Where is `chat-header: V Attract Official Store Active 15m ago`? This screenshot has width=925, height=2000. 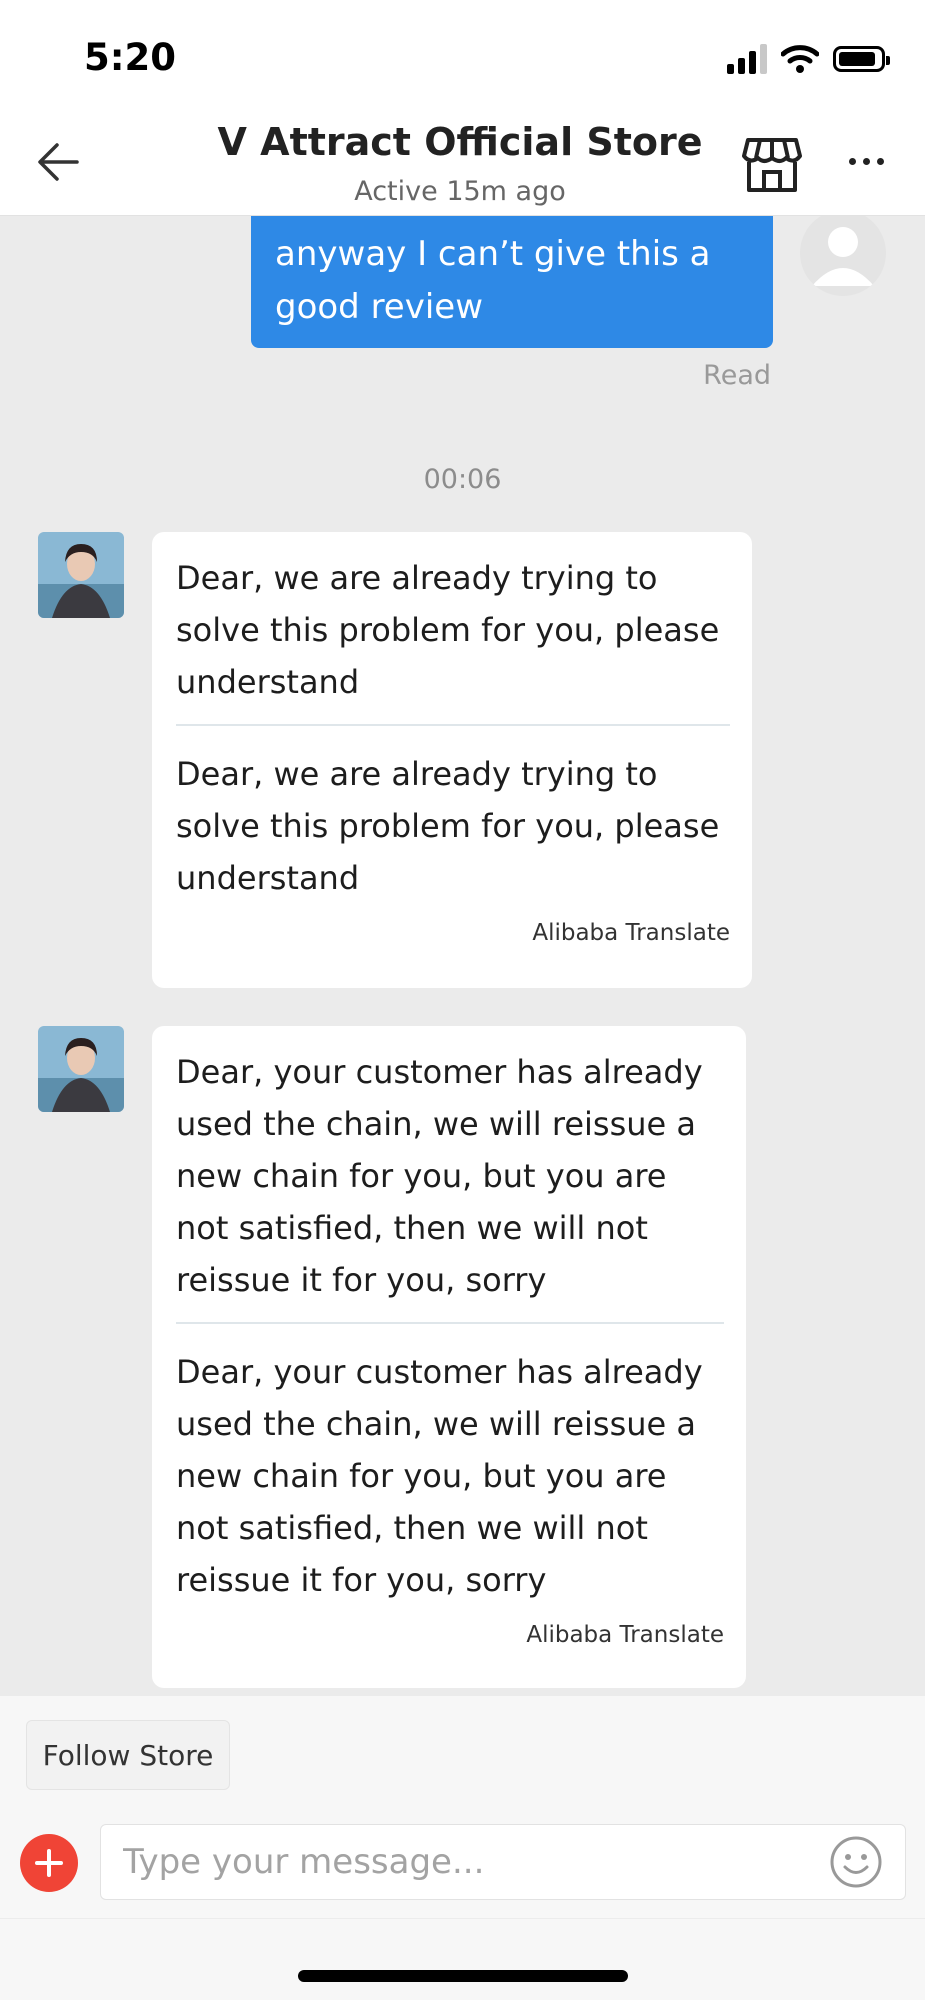
chat-header: V Attract Official Store Active 15m ago is located at coordinates (462, 163).